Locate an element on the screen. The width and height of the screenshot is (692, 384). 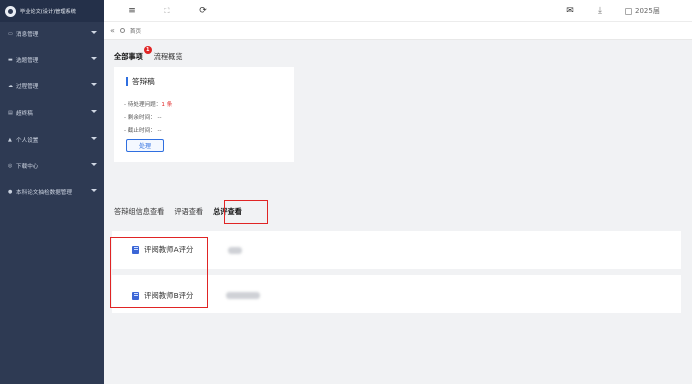
tab-label: 全部事项 is located at coordinates (128, 56).